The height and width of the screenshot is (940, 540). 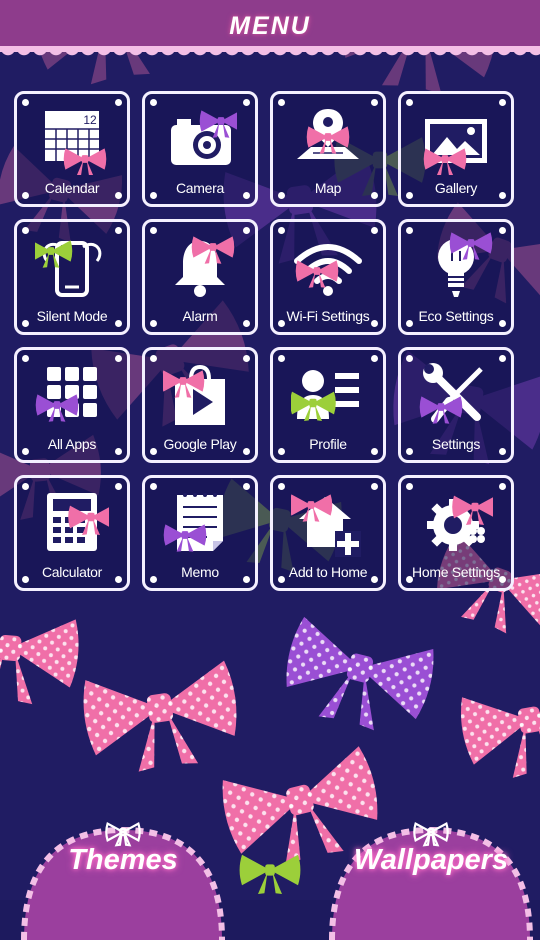 What do you see at coordinates (456, 316) in the screenshot?
I see `tile-label: Eco Settings` at bounding box center [456, 316].